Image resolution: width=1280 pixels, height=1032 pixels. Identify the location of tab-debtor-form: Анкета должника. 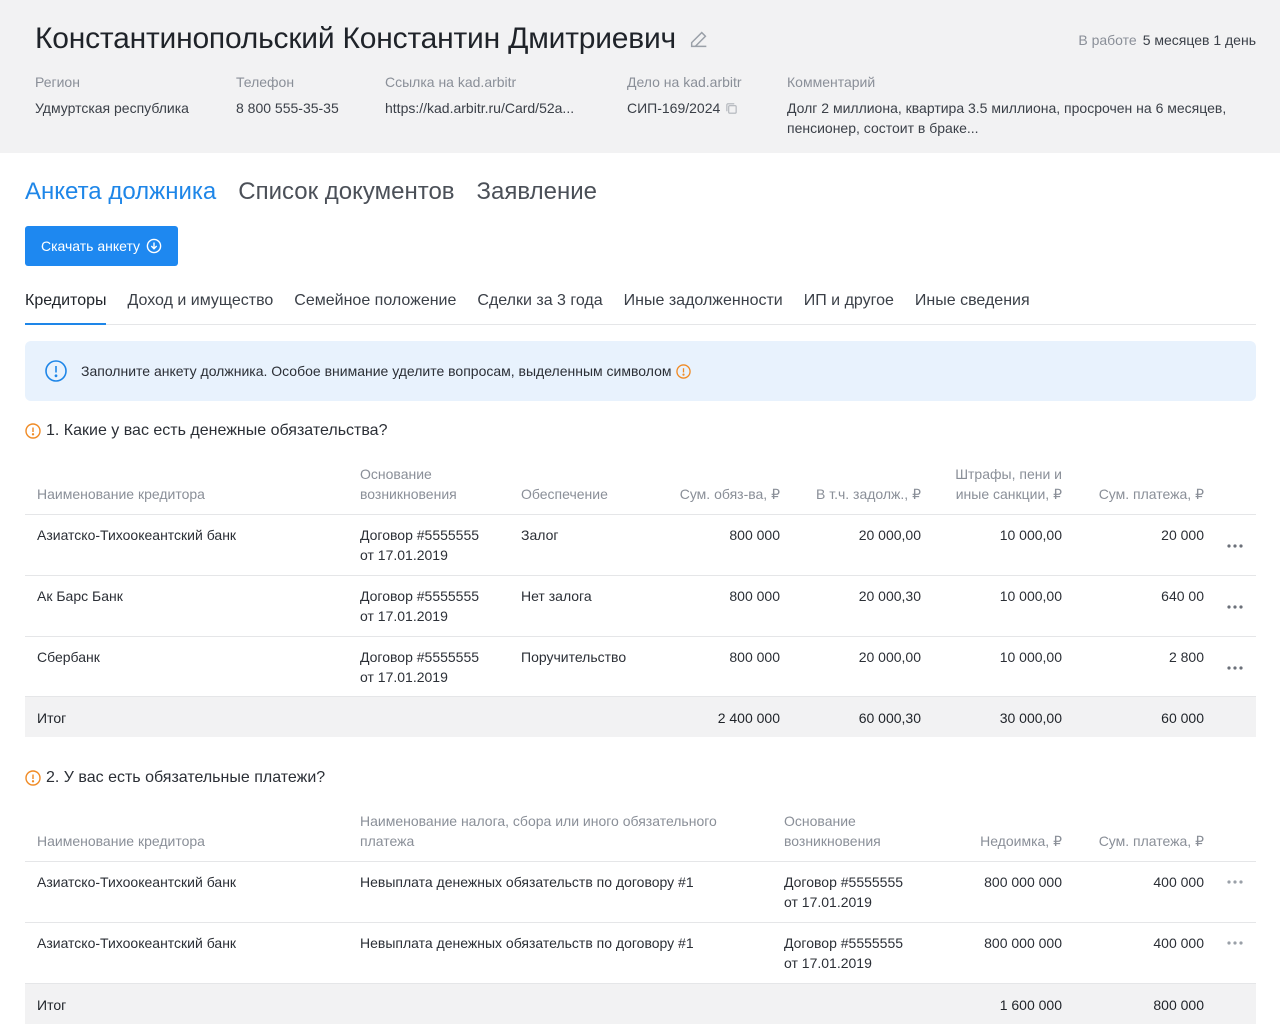
(120, 192).